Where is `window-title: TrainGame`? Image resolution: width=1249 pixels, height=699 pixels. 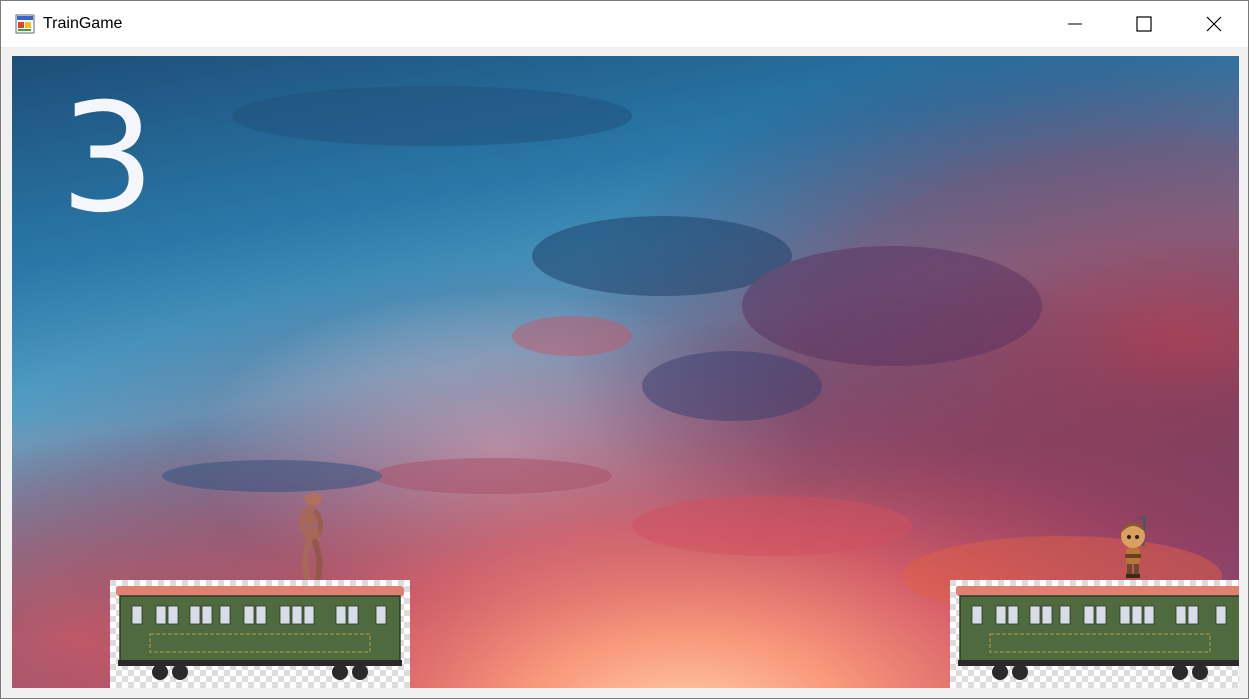
window-title: TrainGame is located at coordinates (83, 23).